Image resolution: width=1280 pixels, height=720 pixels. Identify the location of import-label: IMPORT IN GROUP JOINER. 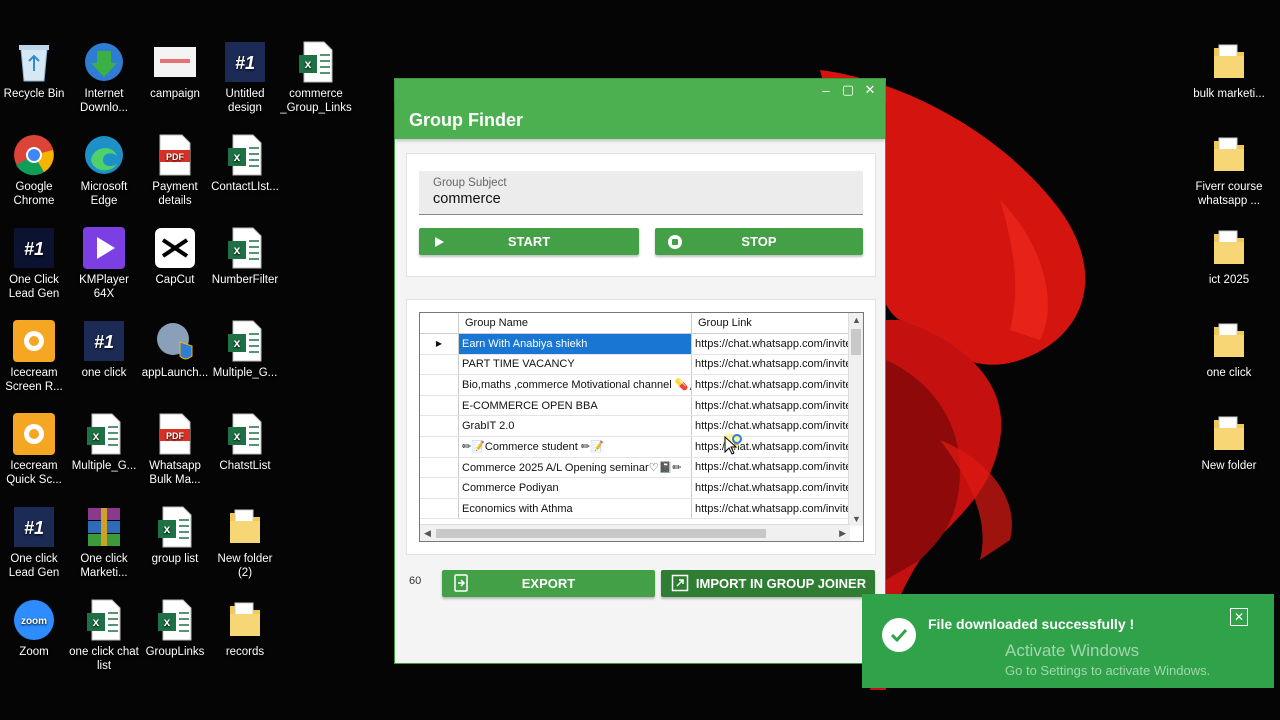
(781, 583).